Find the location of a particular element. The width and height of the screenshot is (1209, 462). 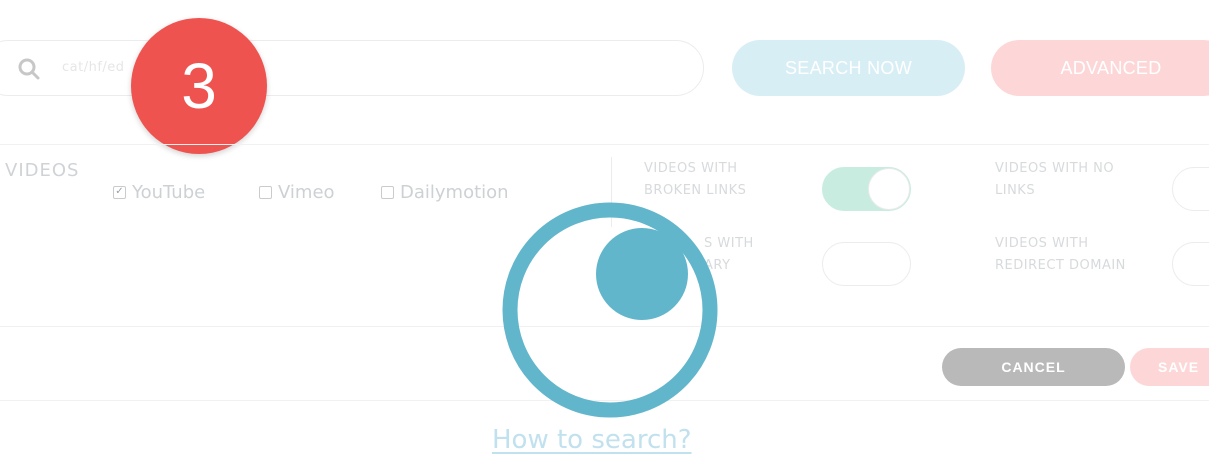

loading-spinner-icon is located at coordinates (610, 310).